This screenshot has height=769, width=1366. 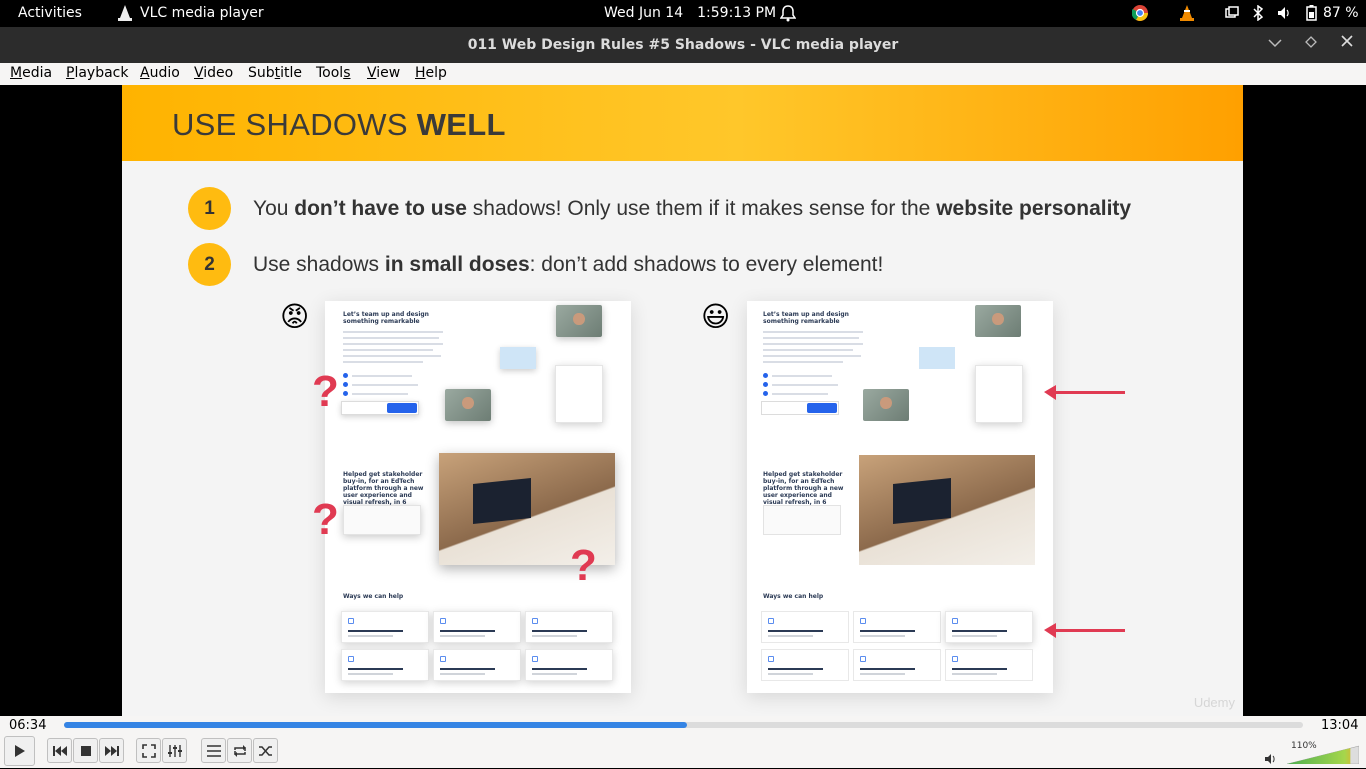 I want to click on minimize-button, so click(x=1275, y=44).